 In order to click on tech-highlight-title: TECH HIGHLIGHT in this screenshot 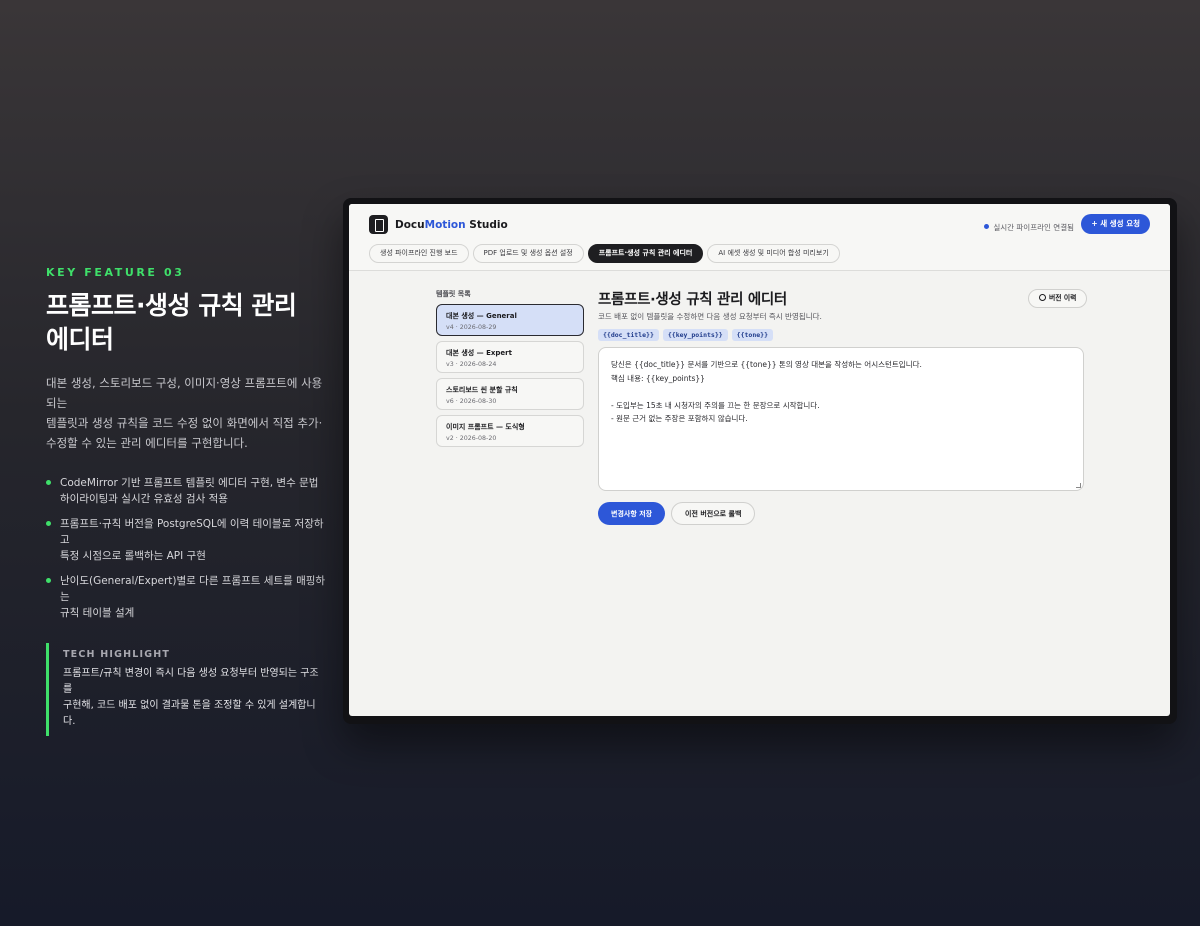, I will do `click(117, 654)`.